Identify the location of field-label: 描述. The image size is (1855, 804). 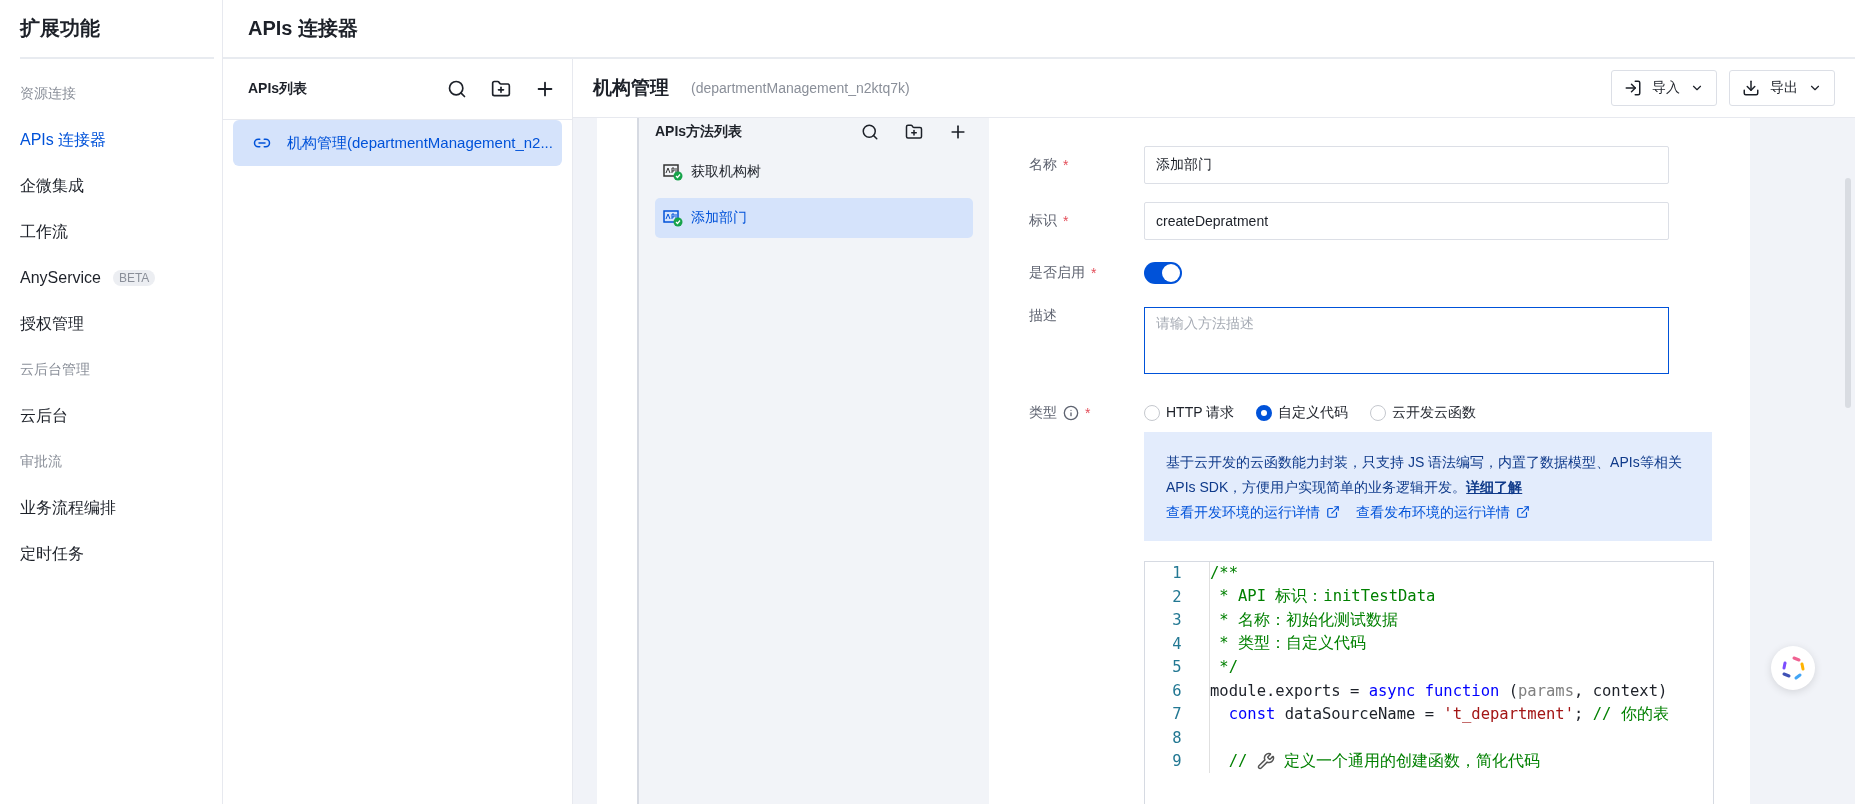
(1043, 315).